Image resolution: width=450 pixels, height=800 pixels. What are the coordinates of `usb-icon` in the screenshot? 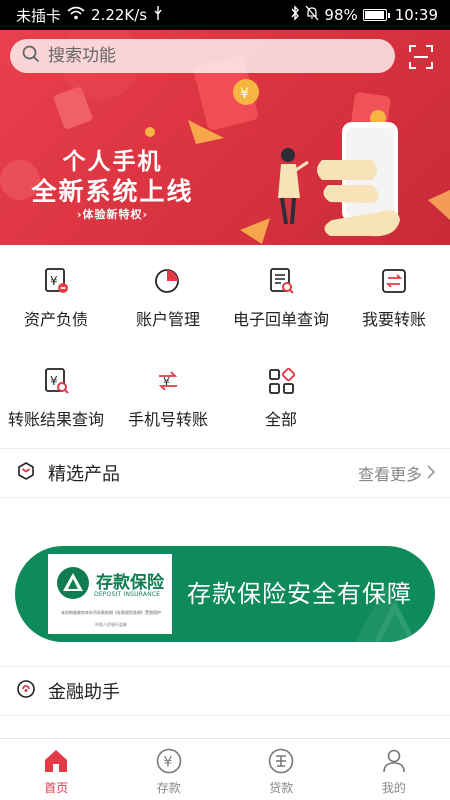 It's located at (158, 15).